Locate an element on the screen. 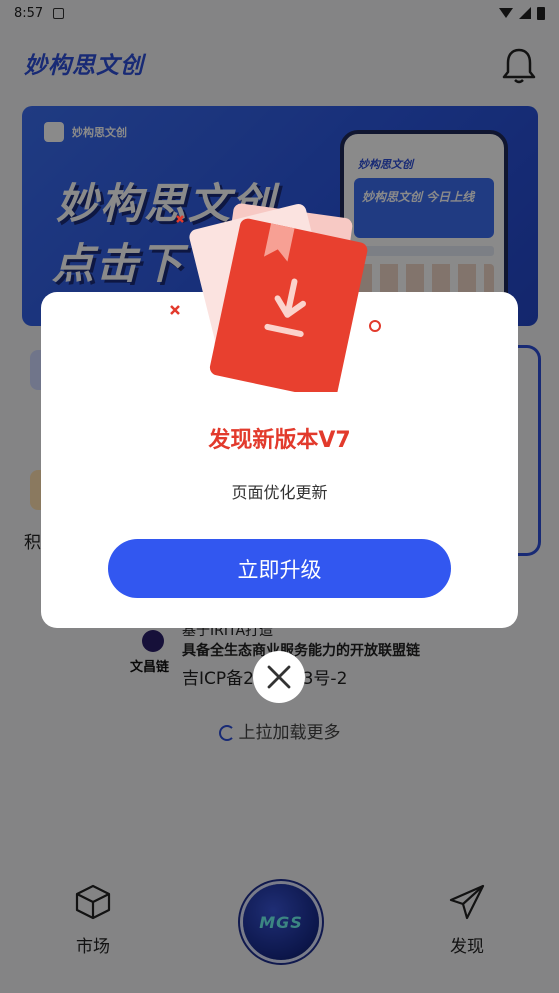  upgrade-now-button: 立即升级 is located at coordinates (279, 568).